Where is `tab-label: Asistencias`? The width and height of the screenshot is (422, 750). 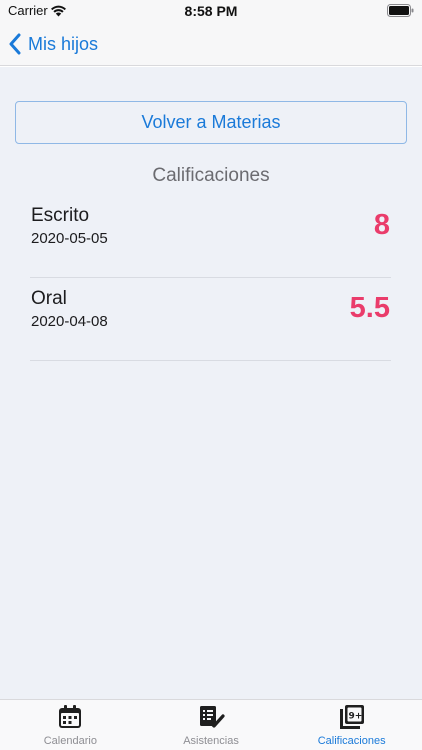
tab-label: Asistencias is located at coordinates (211, 741).